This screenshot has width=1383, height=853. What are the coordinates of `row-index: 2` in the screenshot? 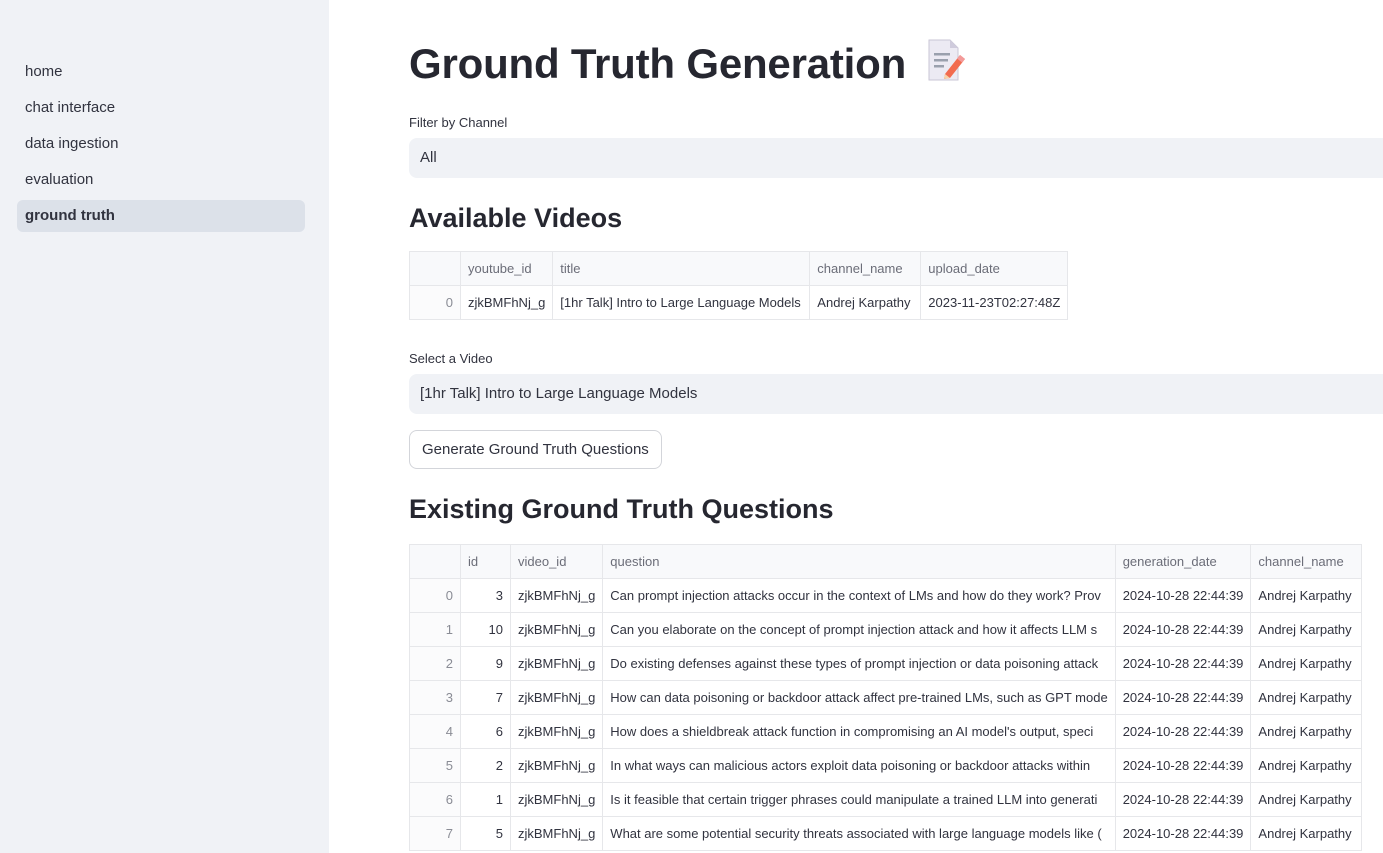 It's located at (435, 663).